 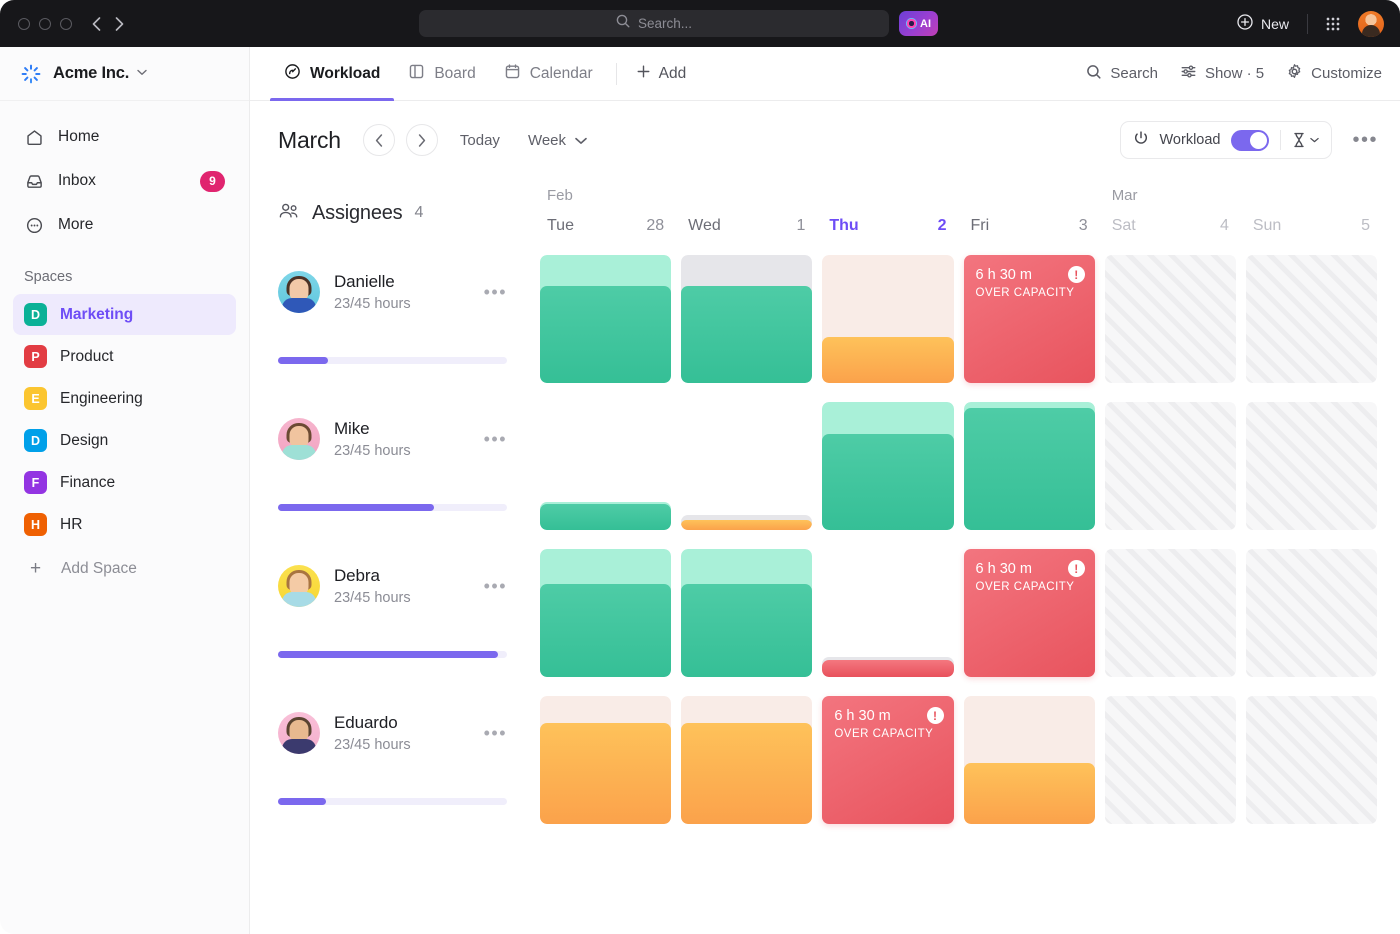 What do you see at coordinates (1306, 140) in the screenshot?
I see `time-unit-dropdown` at bounding box center [1306, 140].